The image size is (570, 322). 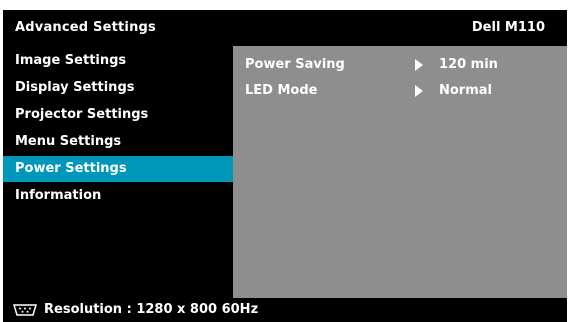 I want to click on page-title: Advanced Settings, so click(x=85, y=27).